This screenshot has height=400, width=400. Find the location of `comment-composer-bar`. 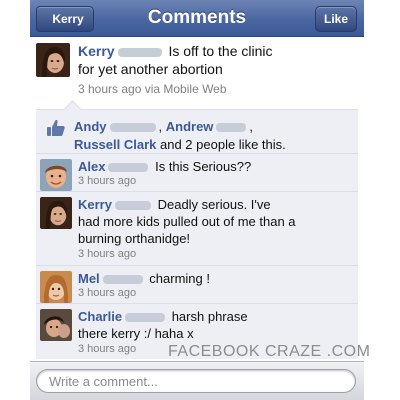

comment-composer-bar is located at coordinates (197, 380).